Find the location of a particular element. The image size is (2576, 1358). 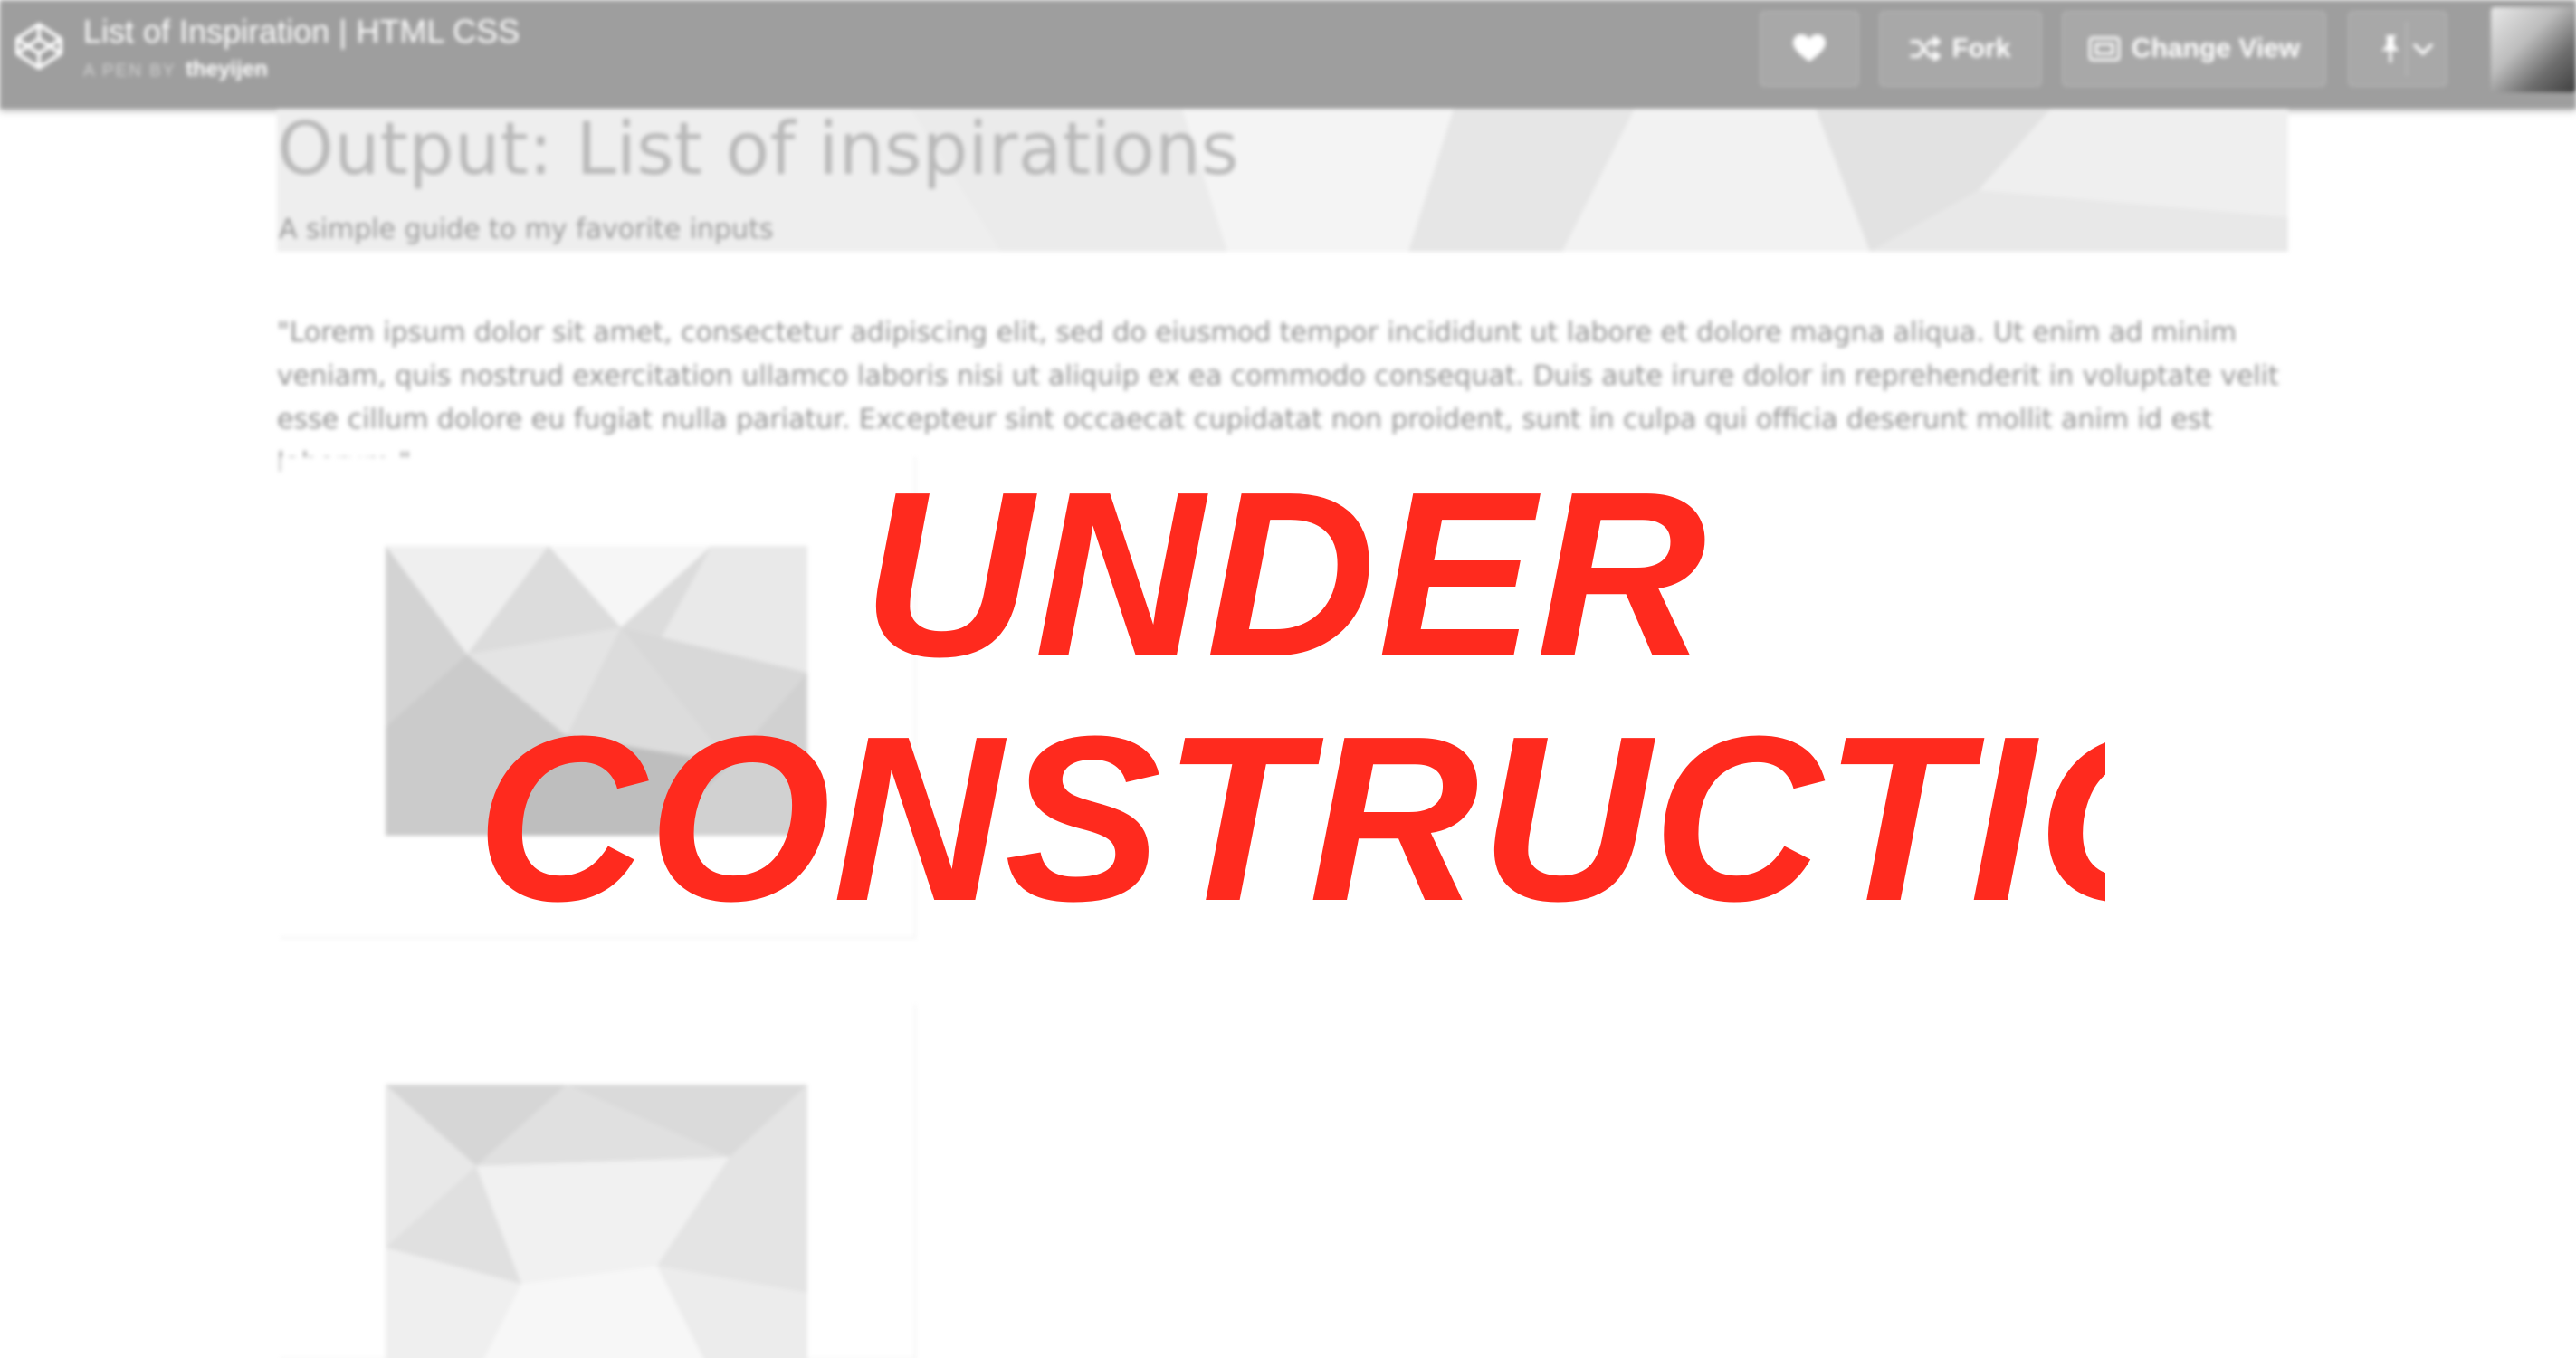

card-image is located at coordinates (596, 1221).